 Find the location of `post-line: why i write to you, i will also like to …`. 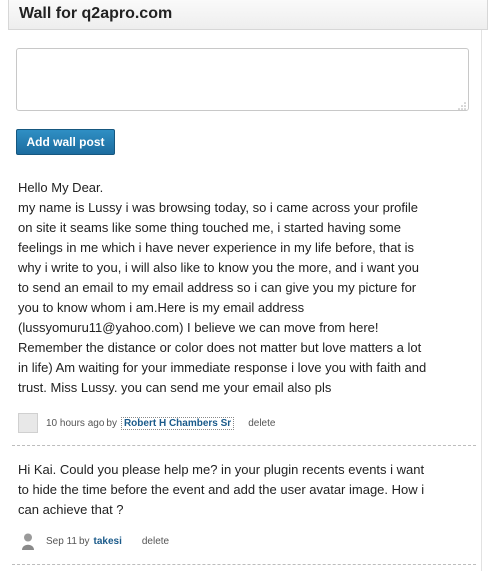

post-line: why i write to you, i will also like to … is located at coordinates (219, 267).